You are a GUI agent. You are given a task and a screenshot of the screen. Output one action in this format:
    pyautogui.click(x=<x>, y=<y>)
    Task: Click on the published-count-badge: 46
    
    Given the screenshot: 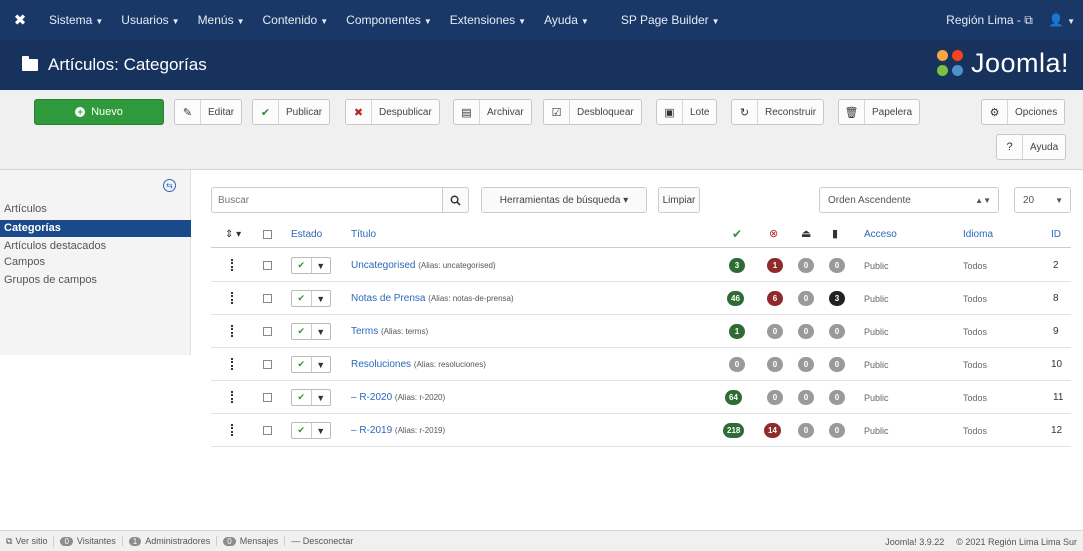 What is the action you would take?
    pyautogui.click(x=735, y=298)
    